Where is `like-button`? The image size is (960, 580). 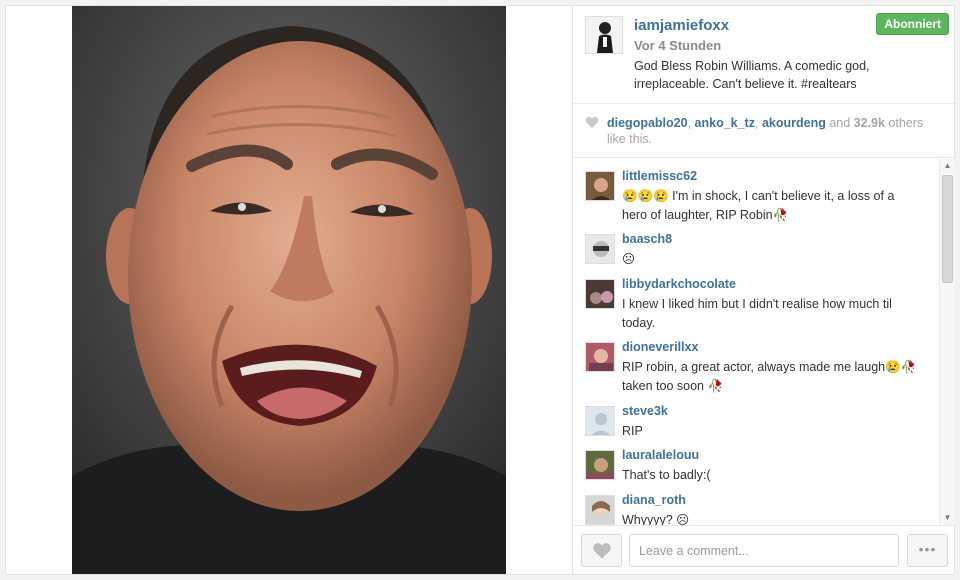
like-button is located at coordinates (601, 550).